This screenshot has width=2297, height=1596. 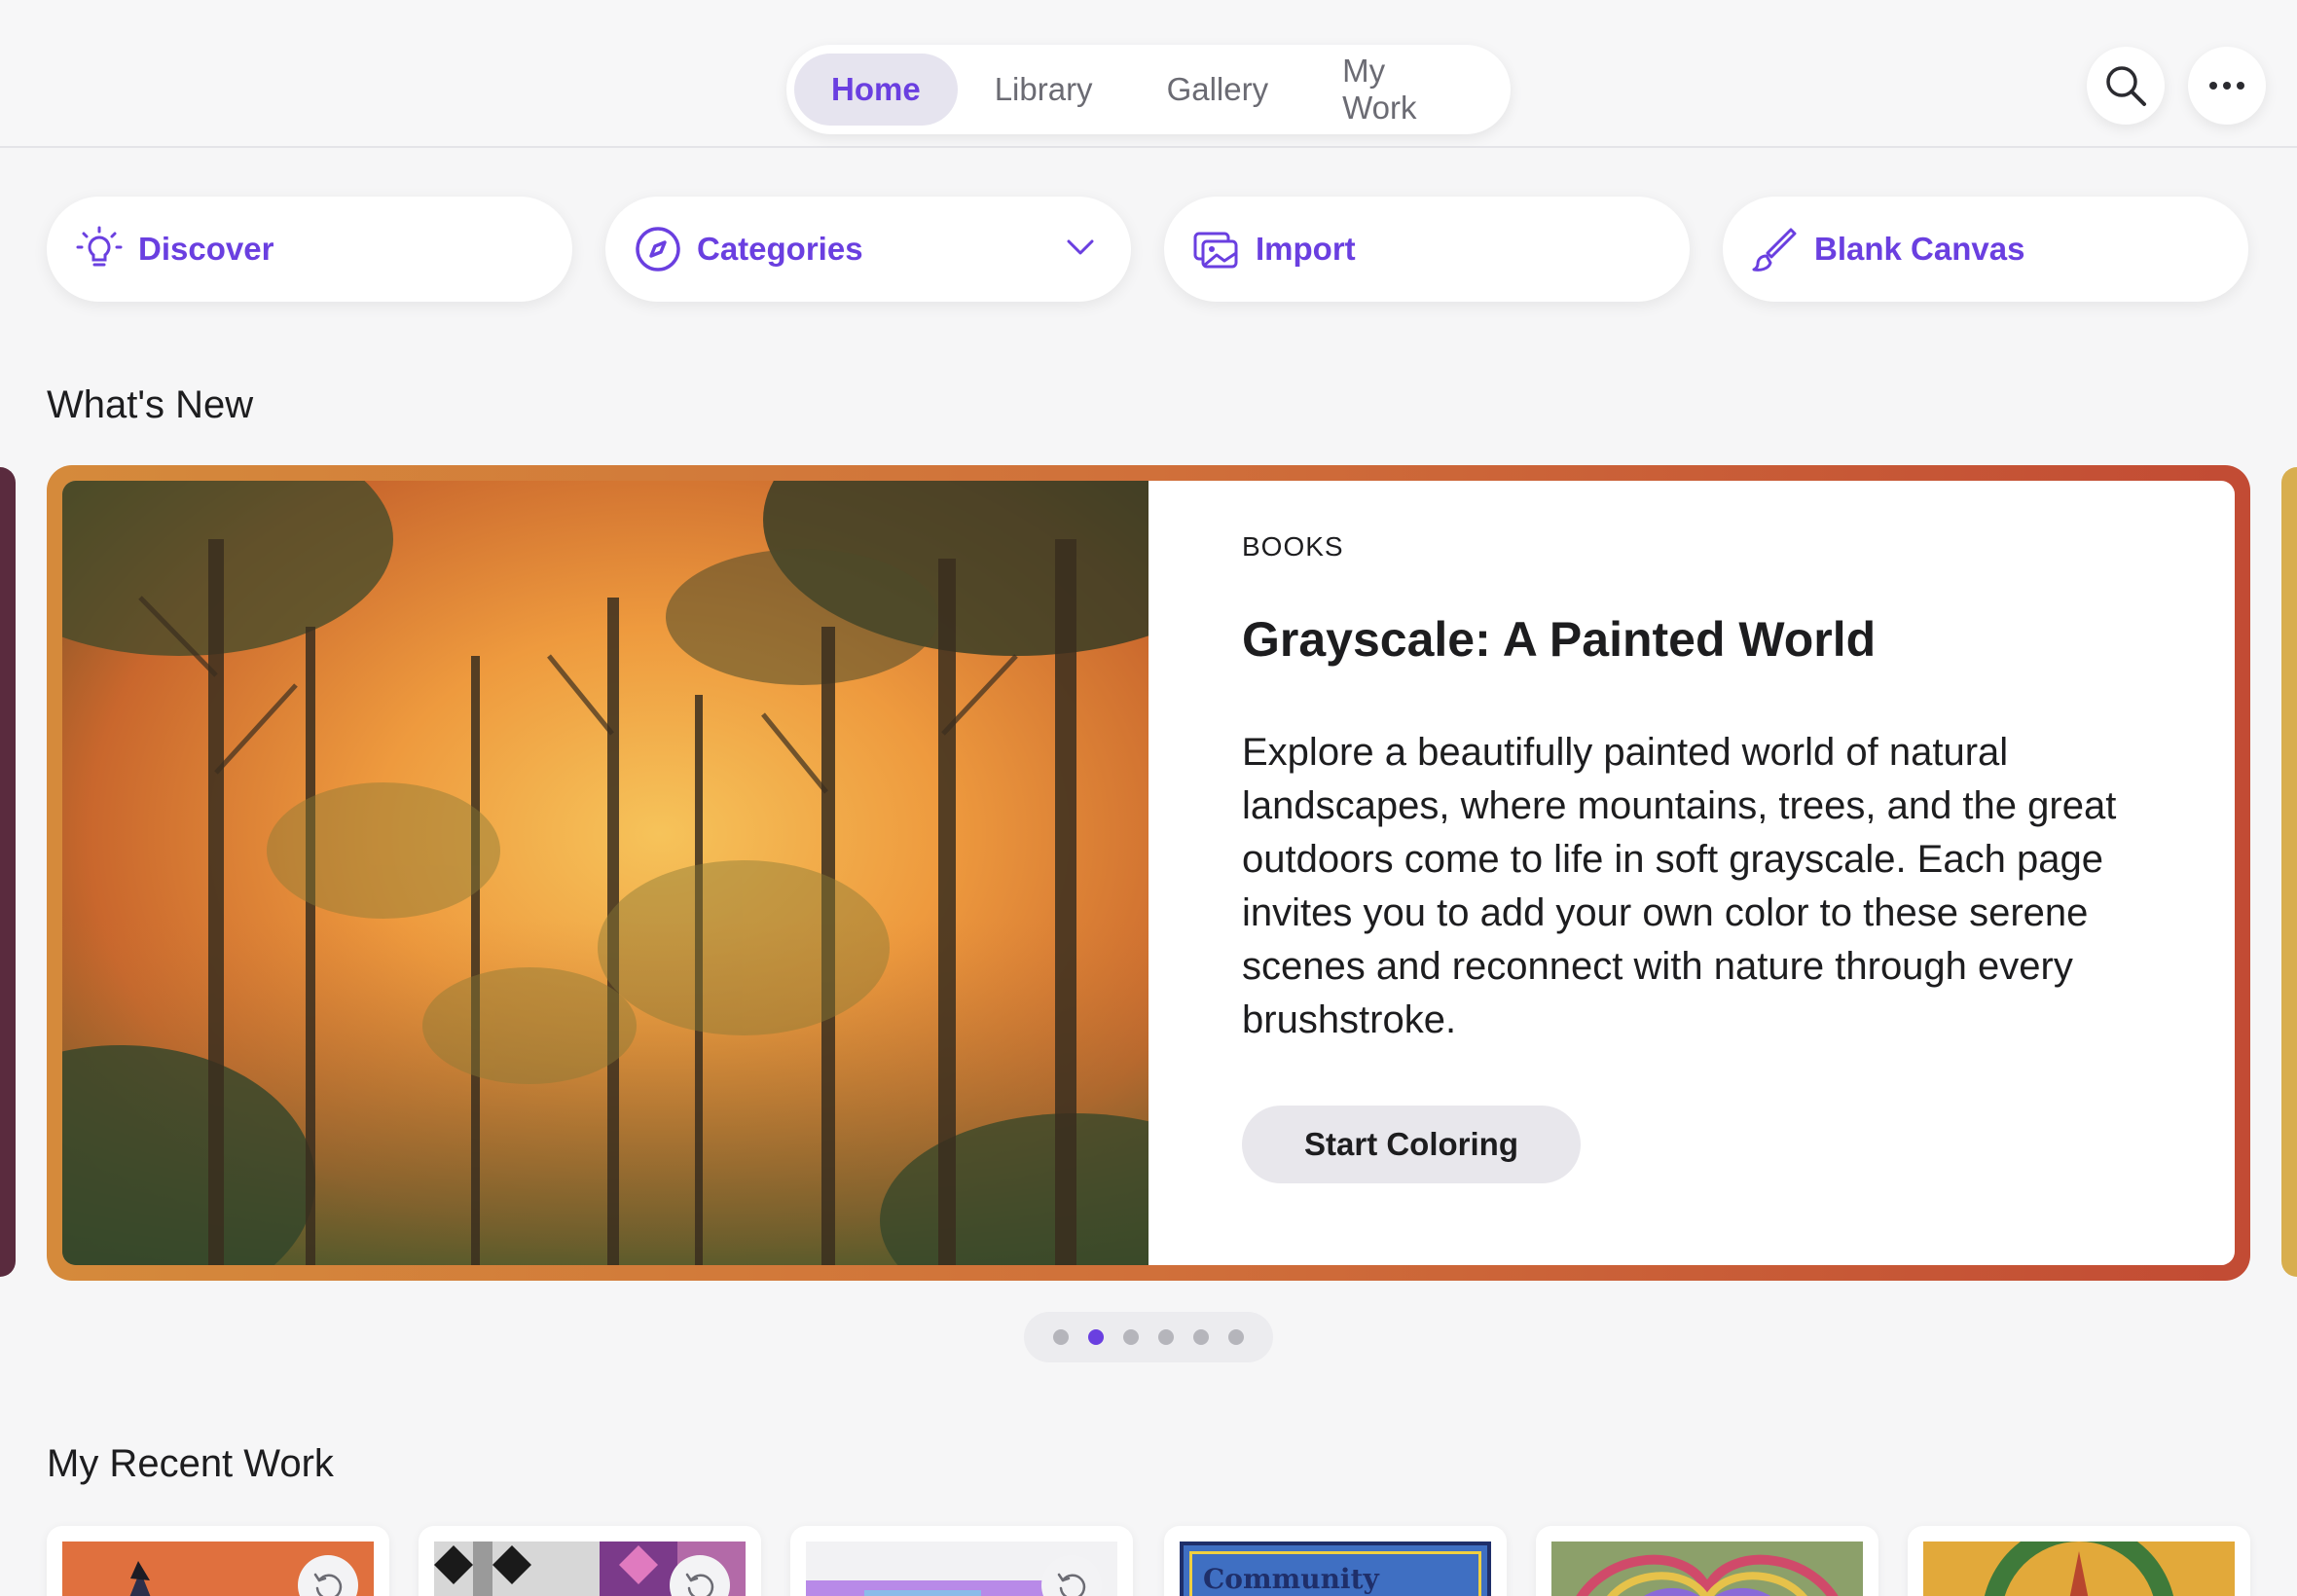 What do you see at coordinates (1096, 1337) in the screenshot?
I see `pager-dot-active` at bounding box center [1096, 1337].